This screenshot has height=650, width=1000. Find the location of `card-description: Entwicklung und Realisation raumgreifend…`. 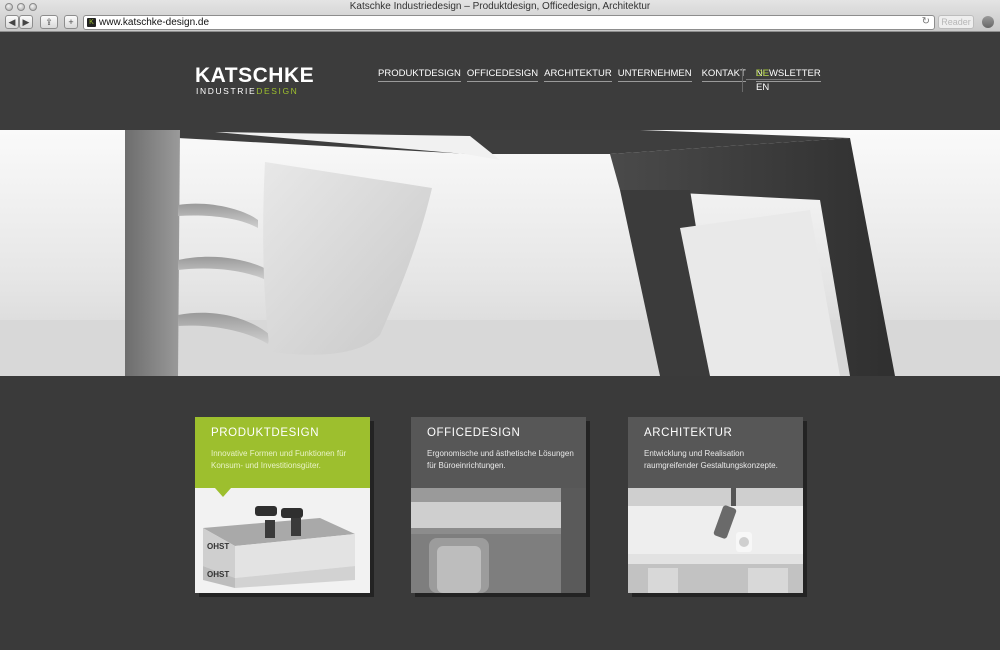

card-description: Entwicklung und Realisation raumgreifend… is located at coordinates (711, 459).